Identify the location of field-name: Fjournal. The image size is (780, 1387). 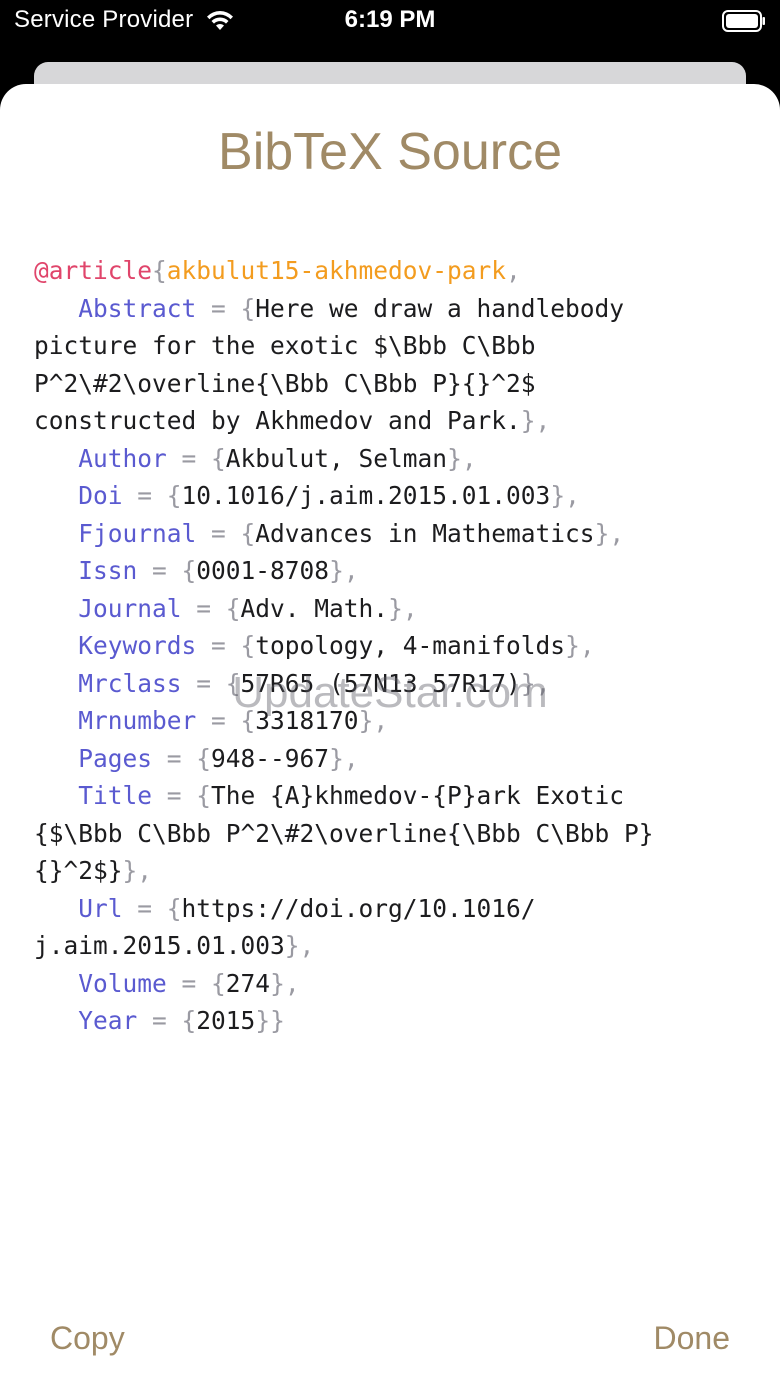
(137, 533).